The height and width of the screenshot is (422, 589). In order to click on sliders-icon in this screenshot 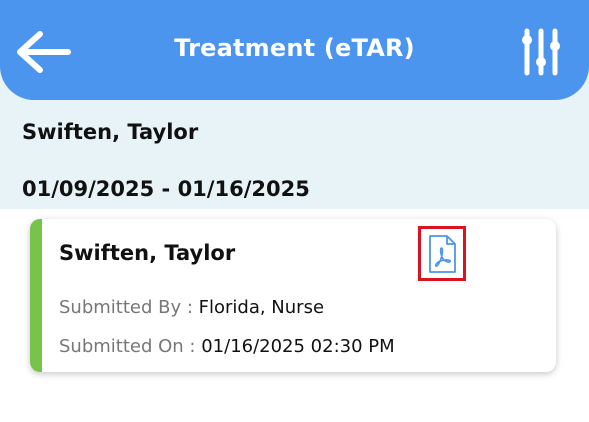, I will do `click(541, 52)`.